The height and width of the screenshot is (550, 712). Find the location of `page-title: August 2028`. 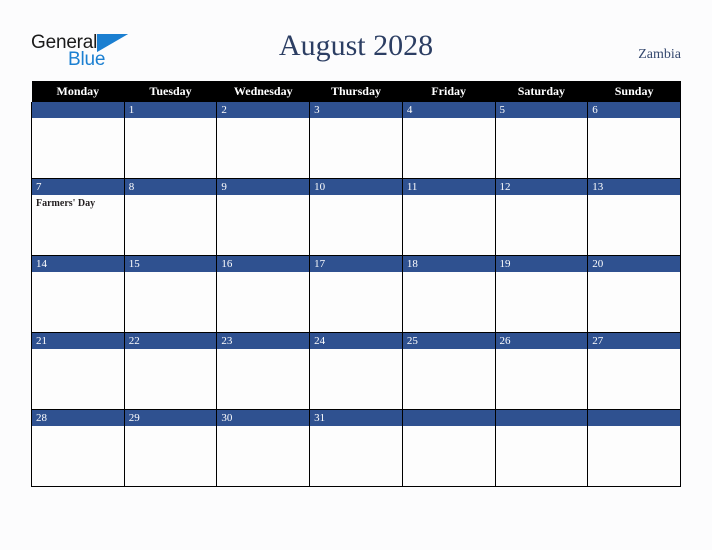

page-title: August 2028 is located at coordinates (356, 45).